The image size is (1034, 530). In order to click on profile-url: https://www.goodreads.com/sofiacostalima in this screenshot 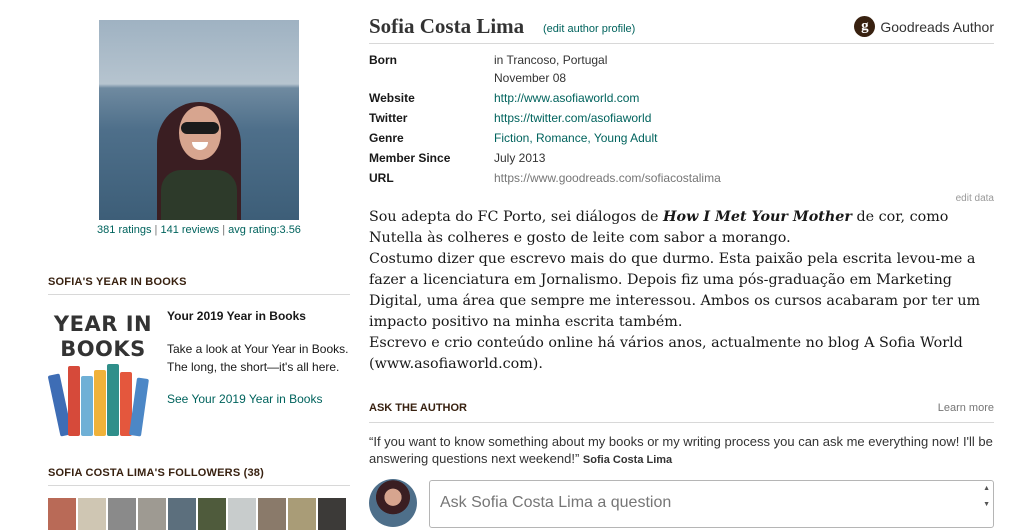, I will do `click(607, 178)`.